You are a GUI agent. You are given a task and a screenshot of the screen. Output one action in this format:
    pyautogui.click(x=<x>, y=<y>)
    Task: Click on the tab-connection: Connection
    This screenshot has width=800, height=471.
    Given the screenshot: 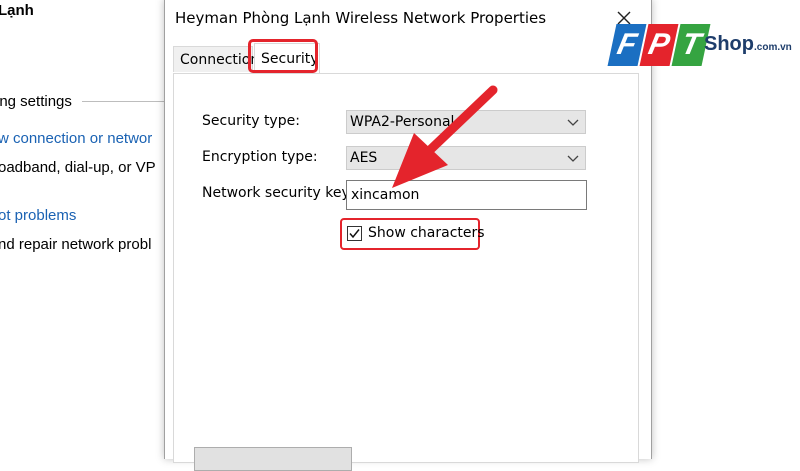 What is the action you would take?
    pyautogui.click(x=216, y=59)
    